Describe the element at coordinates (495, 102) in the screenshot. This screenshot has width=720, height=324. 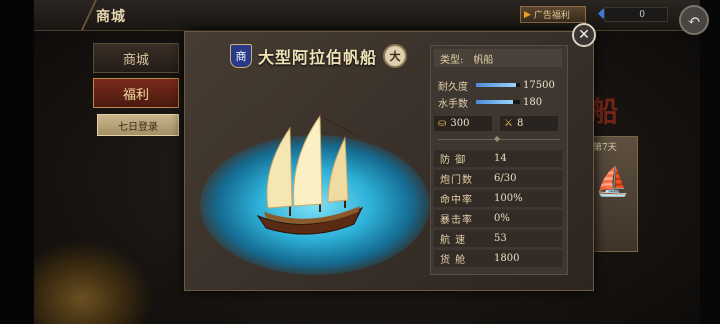
I see `crew-bar-fill` at that location.